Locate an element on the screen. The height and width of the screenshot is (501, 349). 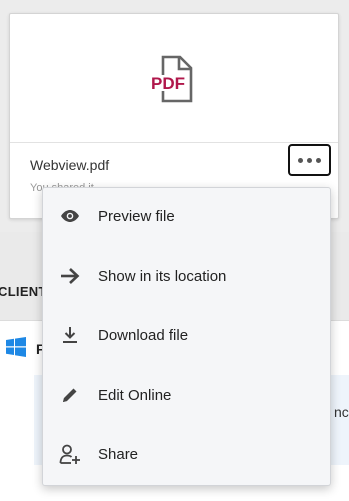
more-options-button is located at coordinates (309, 160).